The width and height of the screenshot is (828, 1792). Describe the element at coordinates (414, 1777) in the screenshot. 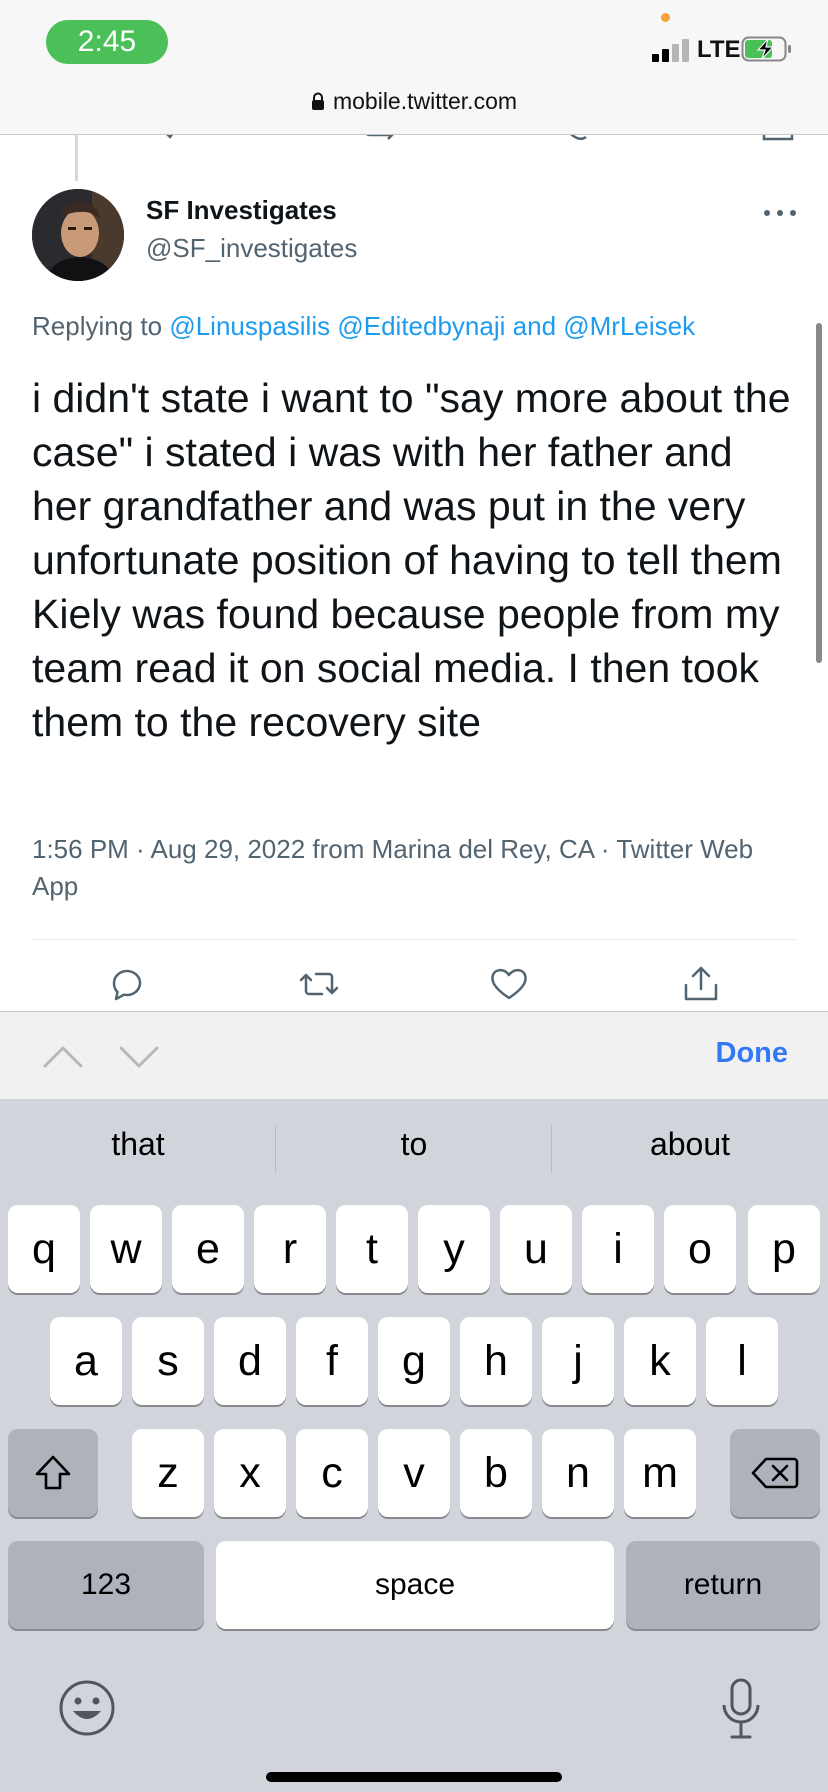

I see `home-indicator` at that location.